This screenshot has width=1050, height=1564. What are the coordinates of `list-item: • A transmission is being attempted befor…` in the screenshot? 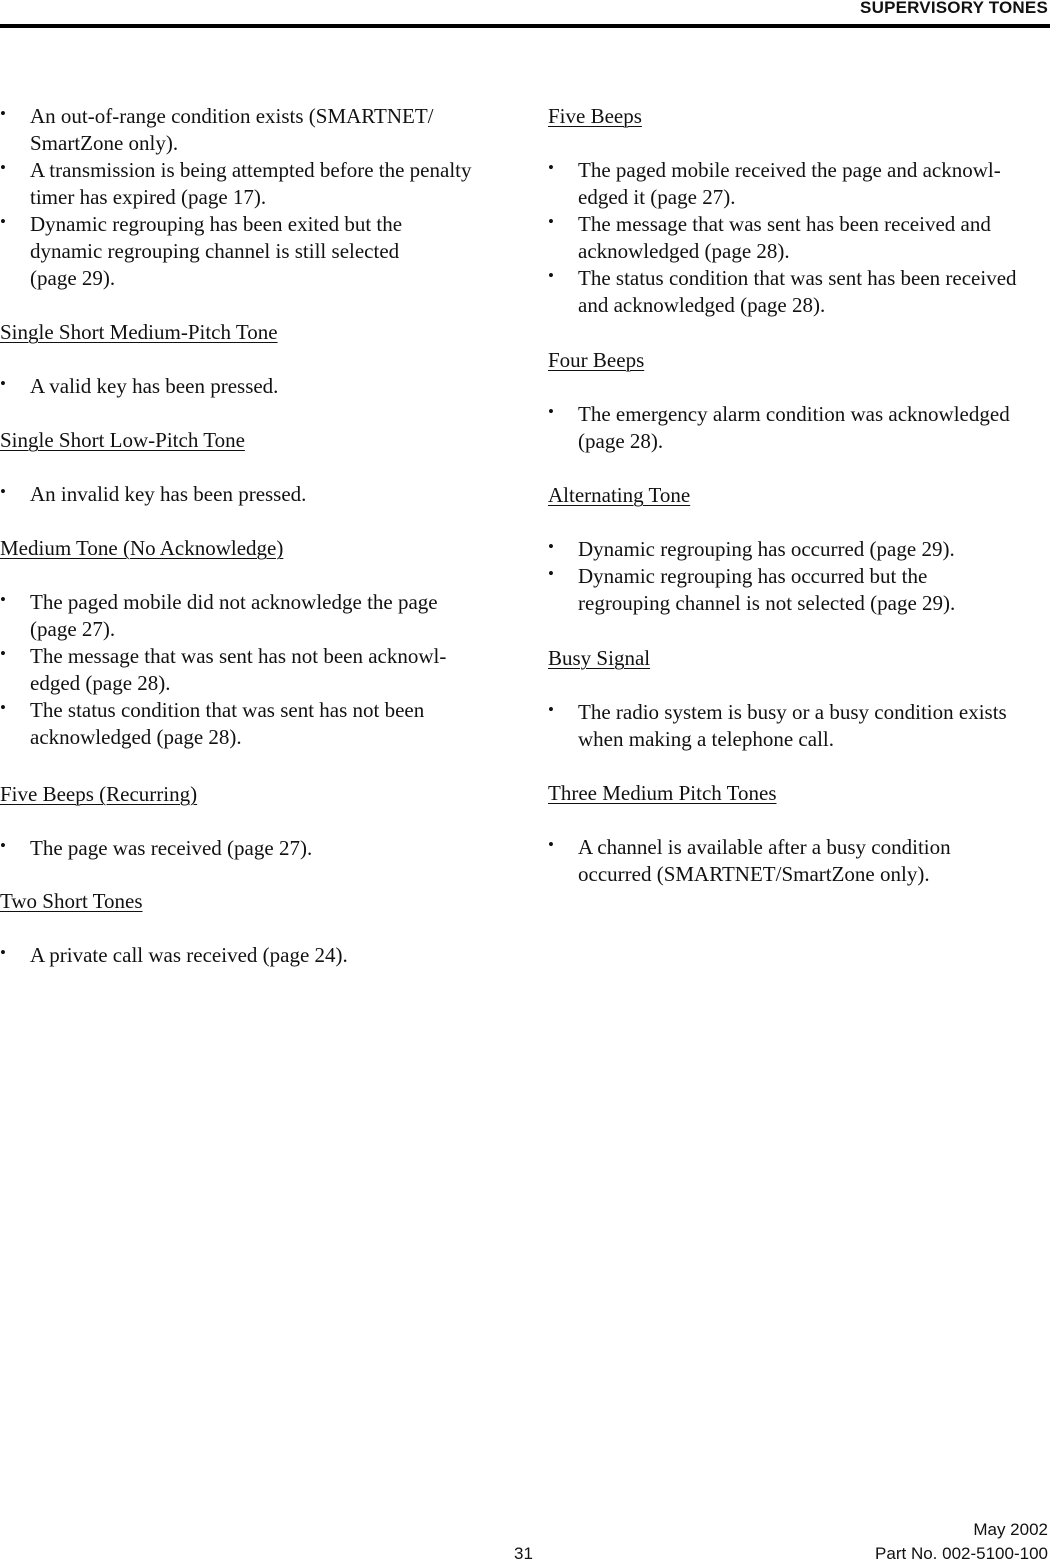 It's located at (260, 184).